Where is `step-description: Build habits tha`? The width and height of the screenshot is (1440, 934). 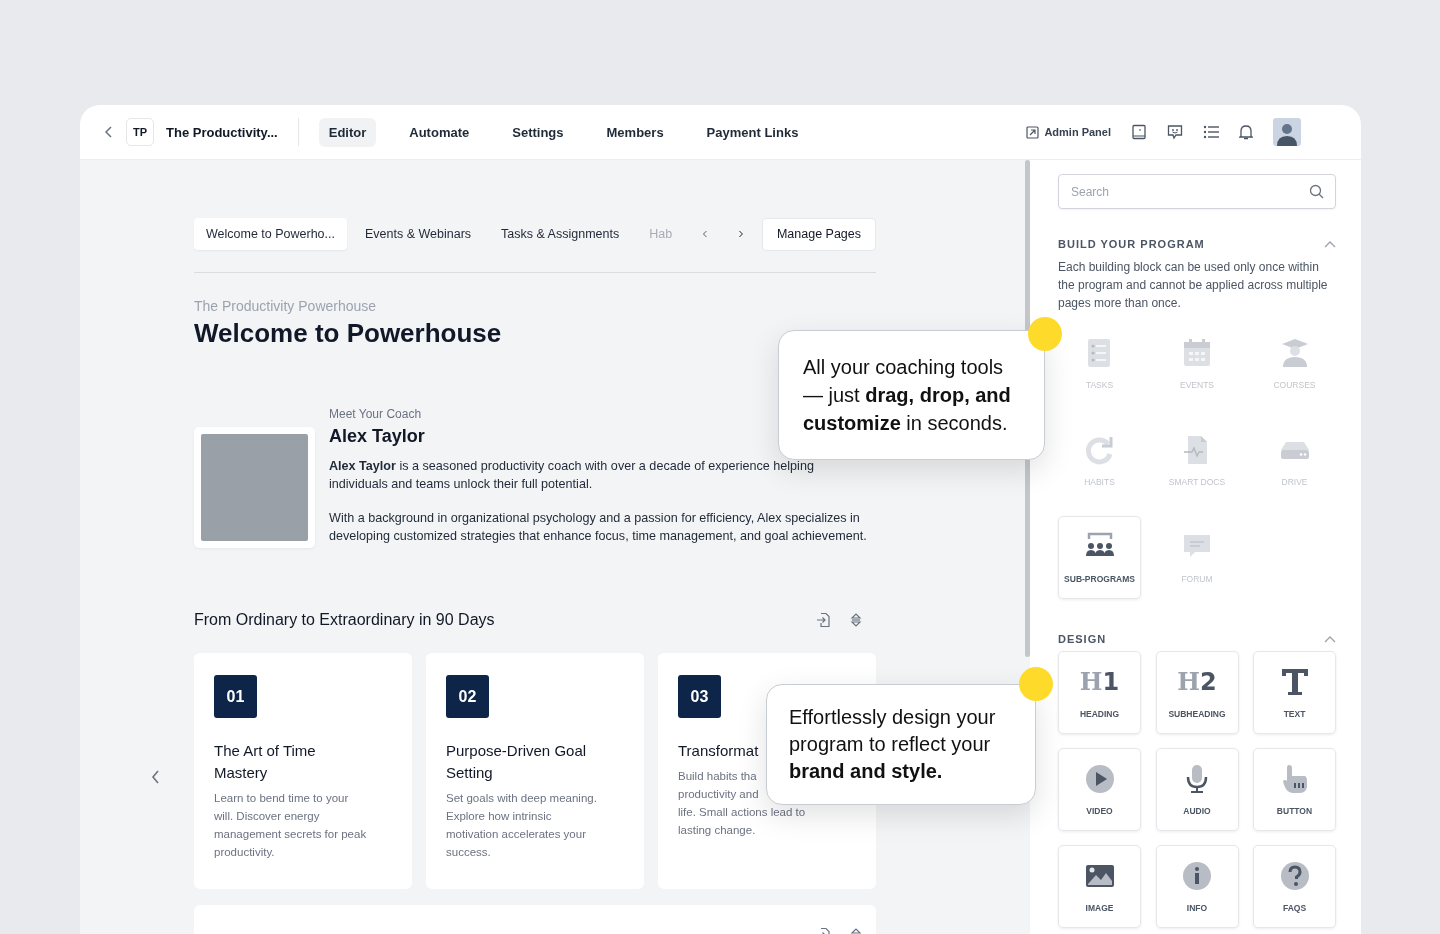 step-description: Build habits tha is located at coordinates (717, 776).